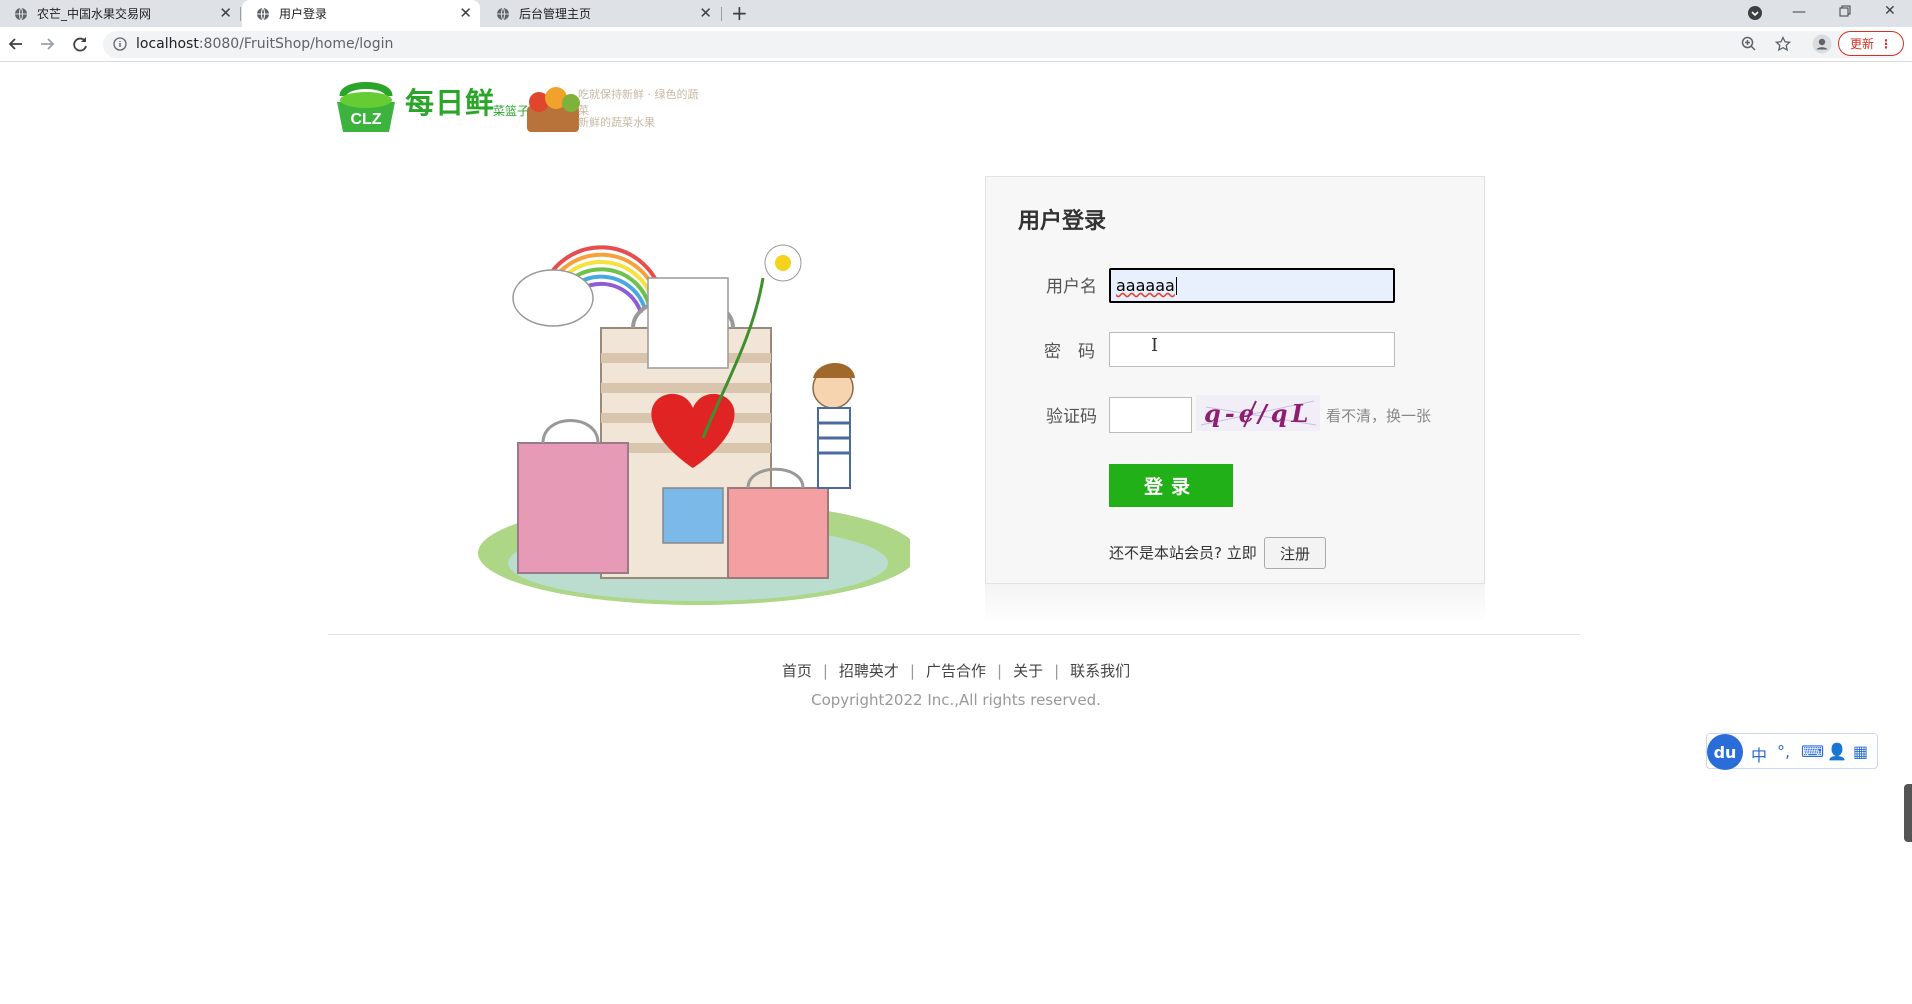 The height and width of the screenshot is (1004, 1912). Describe the element at coordinates (797, 671) in the screenshot. I see `footer-link-home: 首页` at that location.